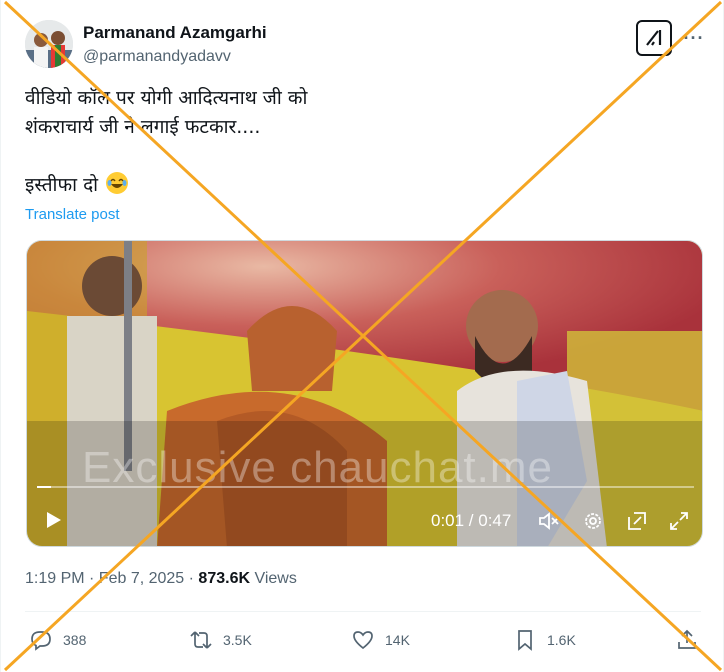 Image resolution: width=724 pixels, height=672 pixels. Describe the element at coordinates (41, 641) in the screenshot. I see `reply-icon` at that location.